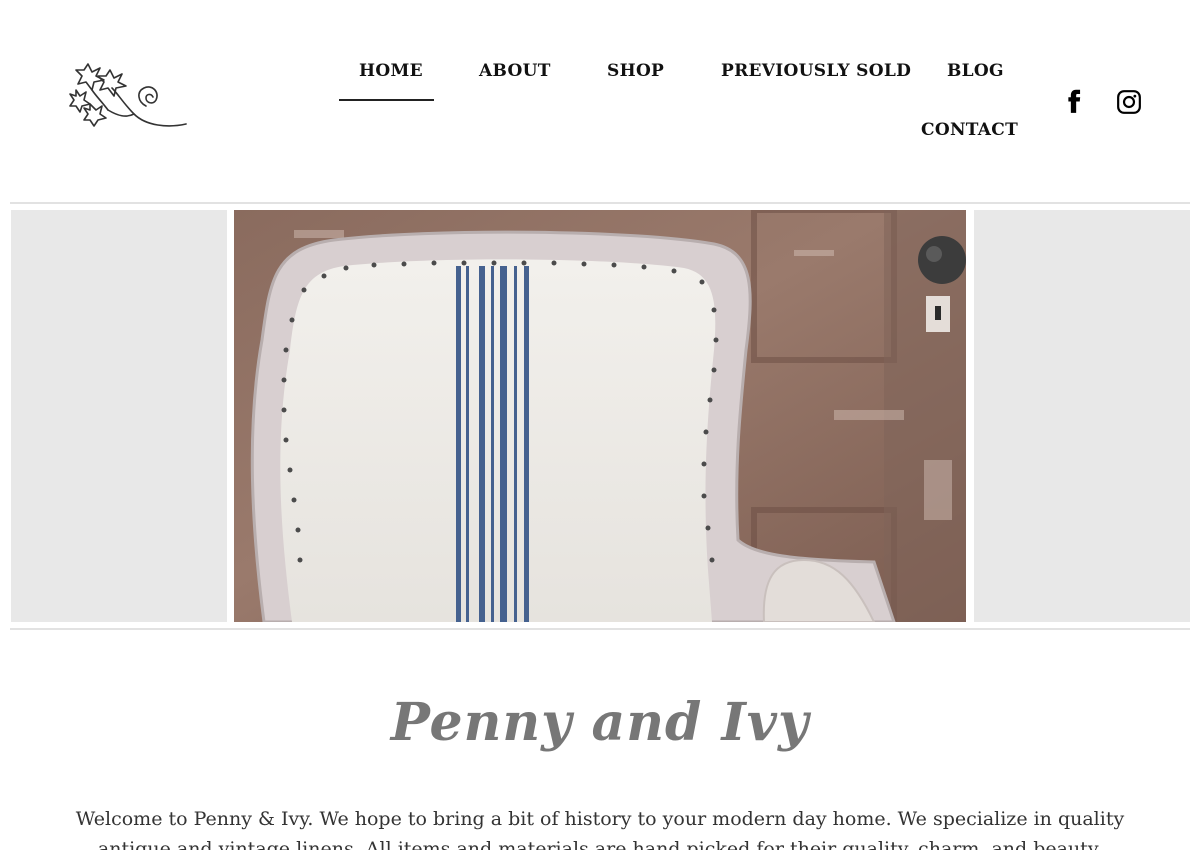 The image size is (1200, 850). What do you see at coordinates (515, 71) in the screenshot?
I see `nav-about: ABOUT` at bounding box center [515, 71].